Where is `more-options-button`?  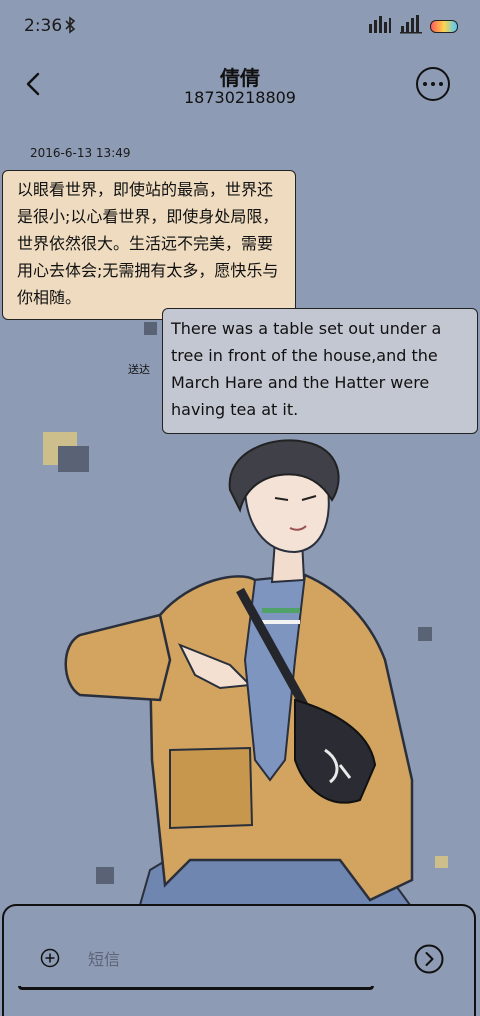
more-options-button is located at coordinates (433, 84).